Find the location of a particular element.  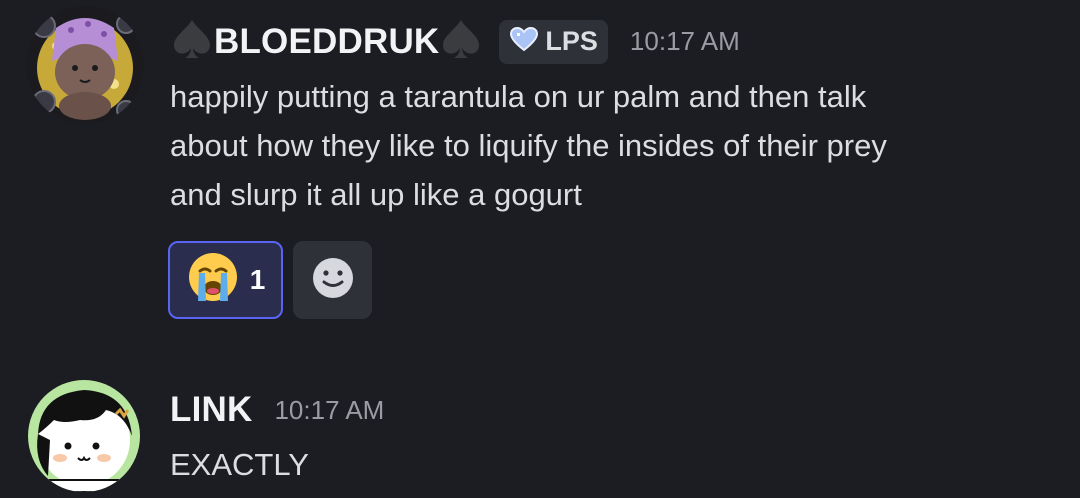

reaction-crying: 1 is located at coordinates (225, 280).